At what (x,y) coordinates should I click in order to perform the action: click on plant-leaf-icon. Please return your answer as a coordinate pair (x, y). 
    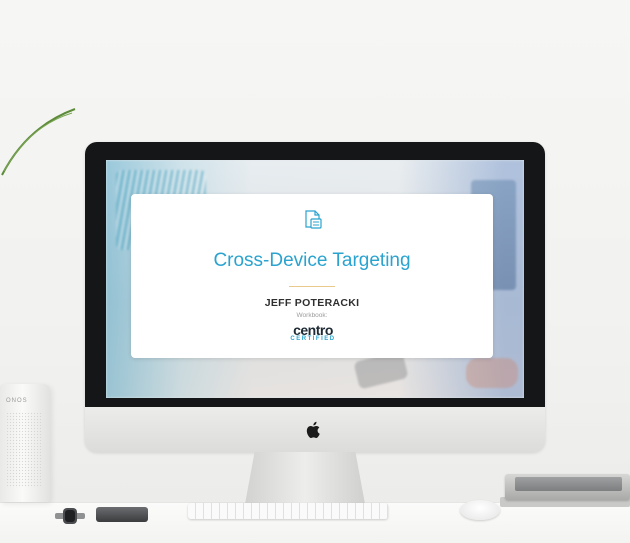
    Looking at the image, I should click on (38, 142).